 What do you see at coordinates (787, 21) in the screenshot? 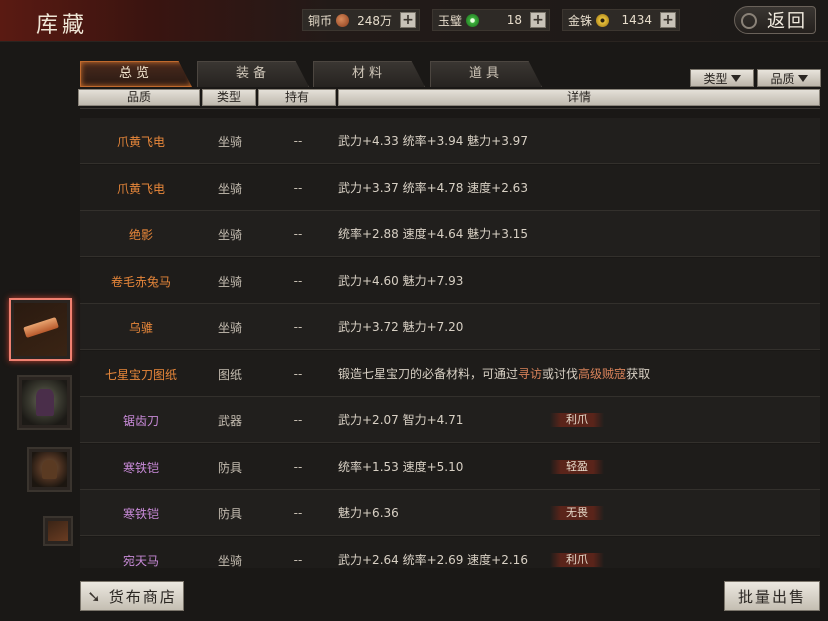
I see `back-label: 返回` at bounding box center [787, 21].